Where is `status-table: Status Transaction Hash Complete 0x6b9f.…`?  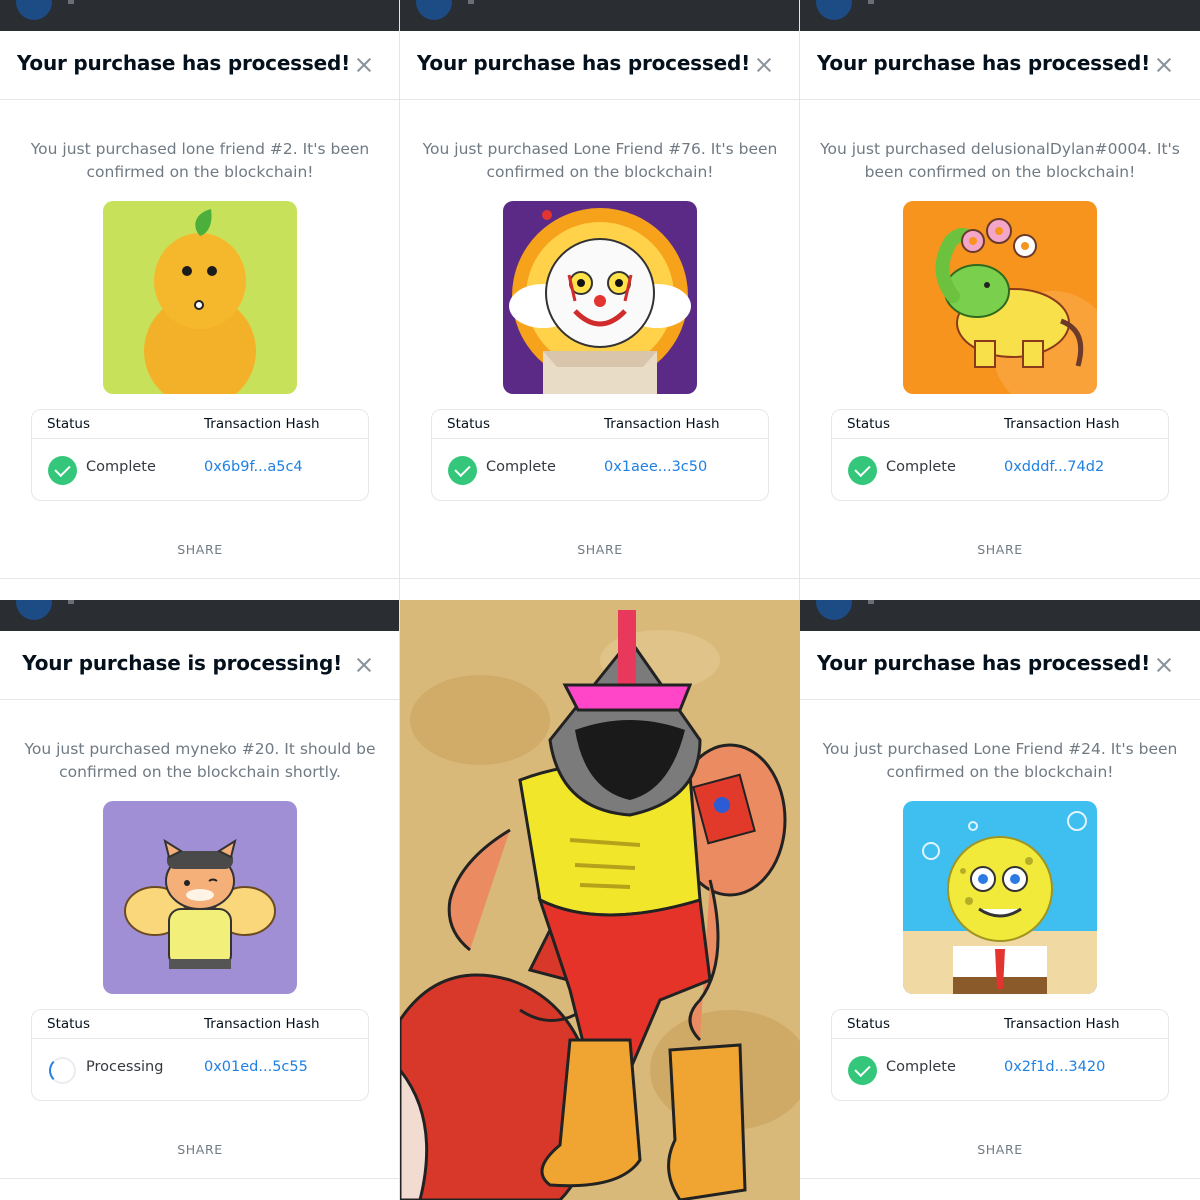
status-table: Status Transaction Hash Complete 0x6b9f.… is located at coordinates (200, 455).